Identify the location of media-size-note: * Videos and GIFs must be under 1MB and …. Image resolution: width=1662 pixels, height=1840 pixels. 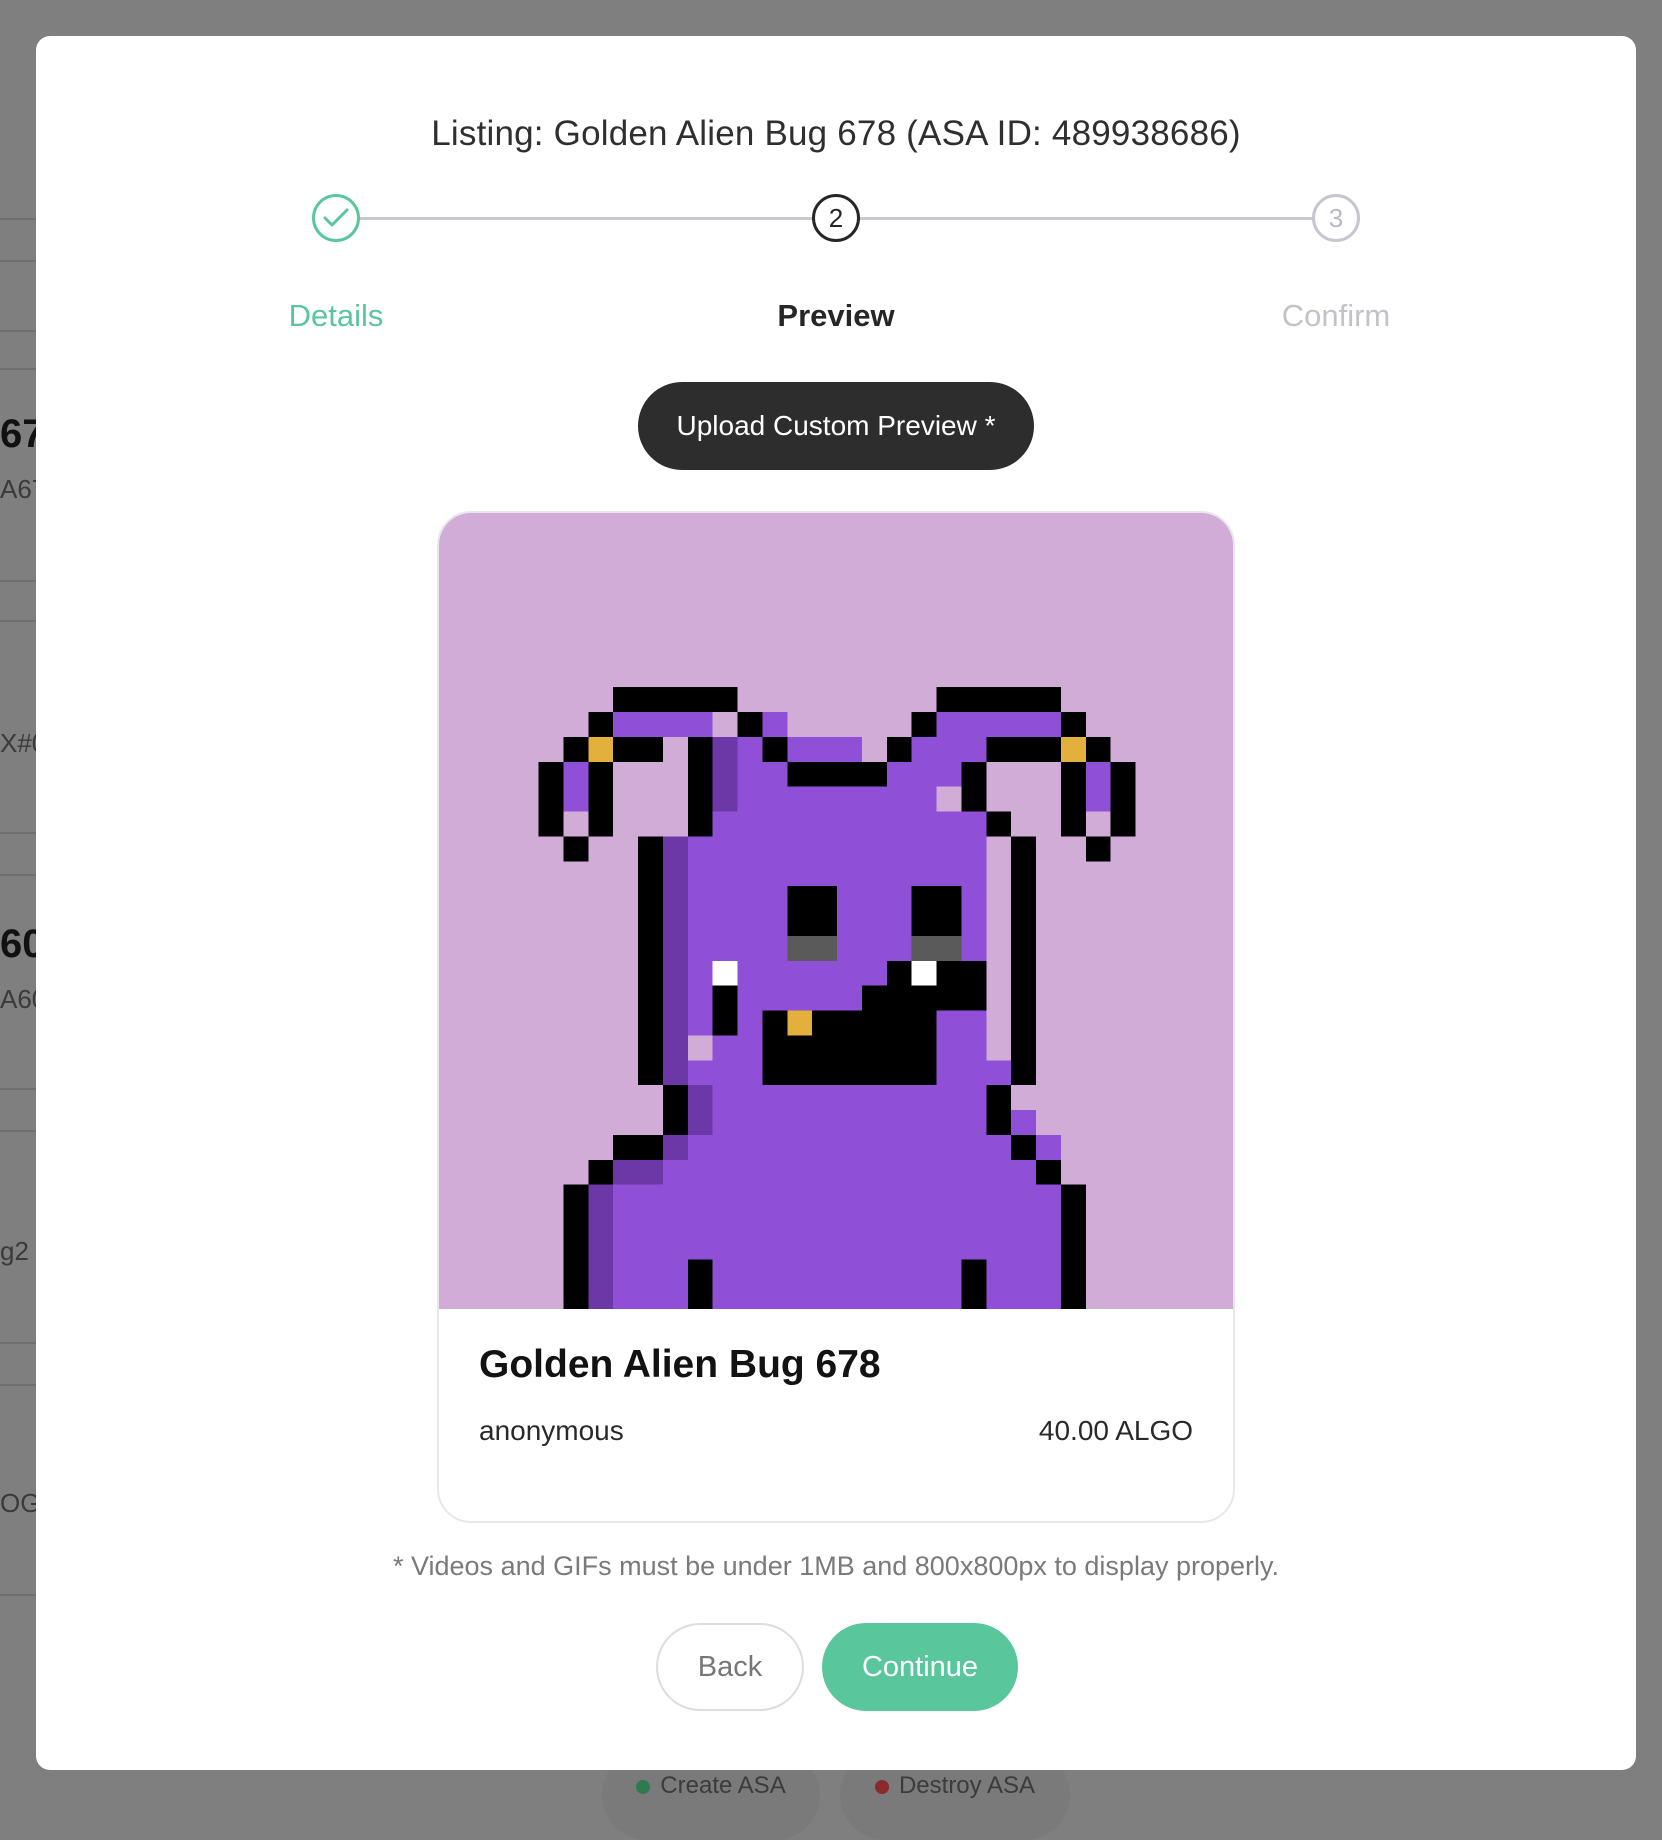
(836, 1566).